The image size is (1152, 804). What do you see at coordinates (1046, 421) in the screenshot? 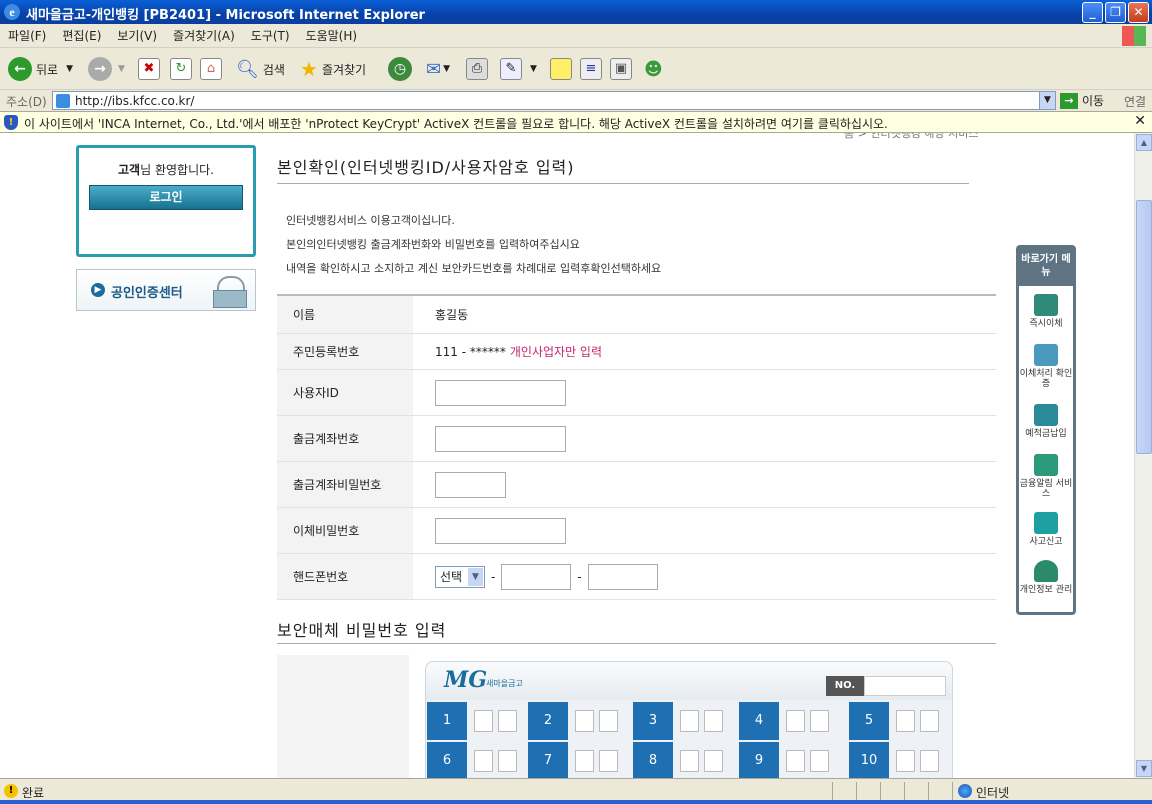
I see `quick-item-deposit: 예적금납입` at bounding box center [1046, 421].